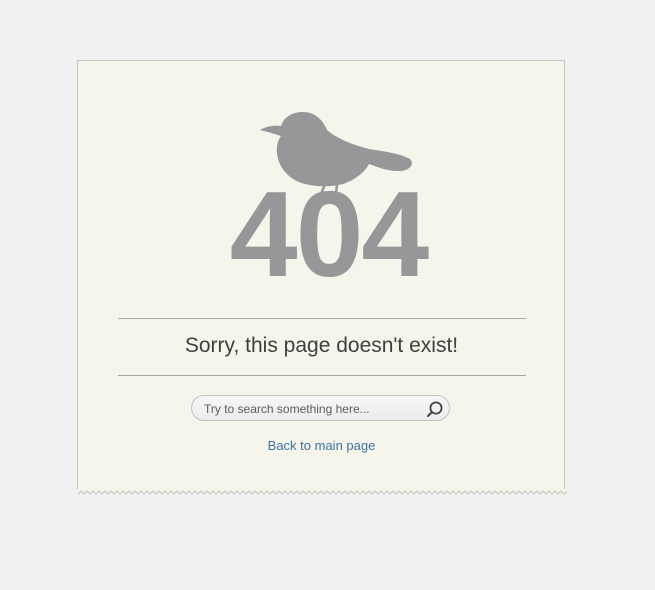 This screenshot has height=590, width=655. I want to click on divider-bottom, so click(322, 375).